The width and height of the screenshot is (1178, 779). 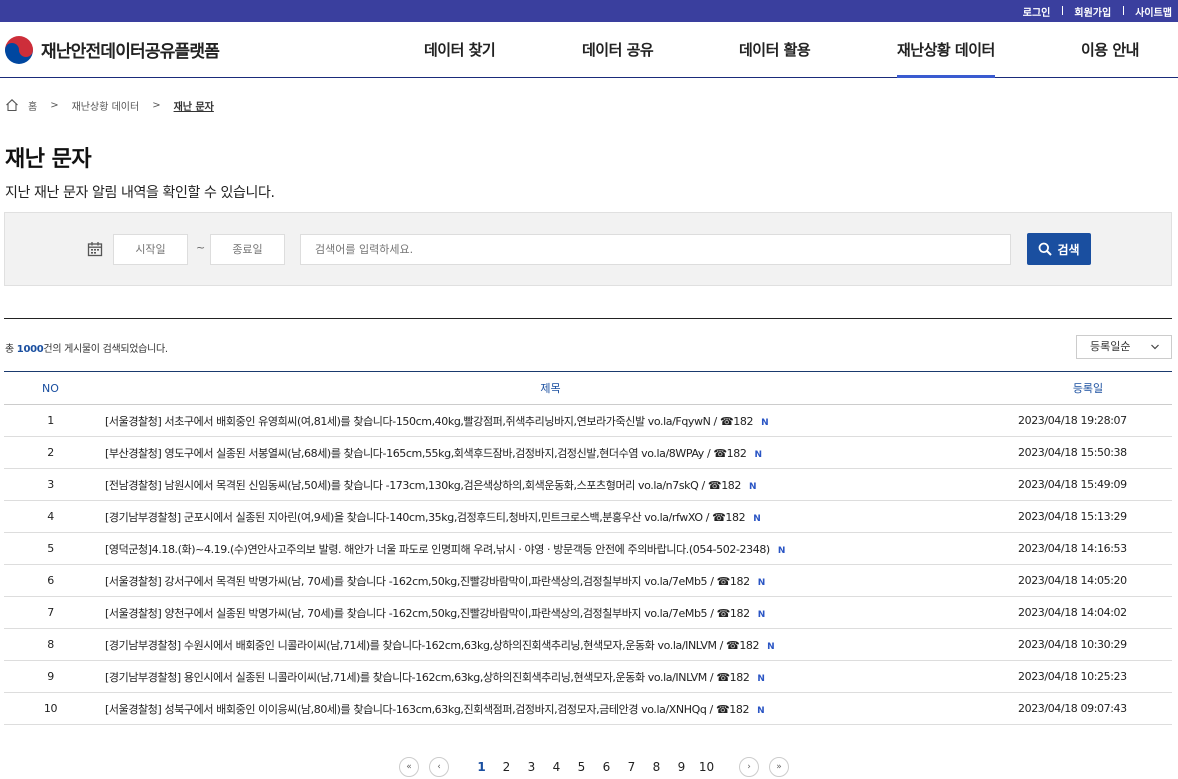 What do you see at coordinates (506, 767) in the screenshot?
I see `page-2: 2` at bounding box center [506, 767].